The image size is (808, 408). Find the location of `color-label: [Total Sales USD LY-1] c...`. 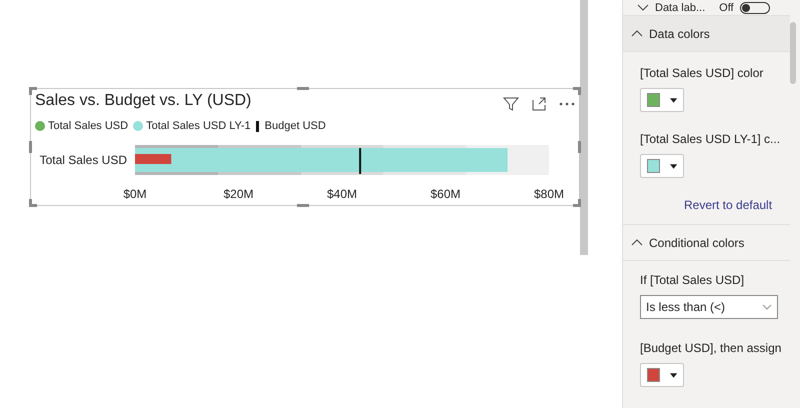

color-label: [Total Sales USD LY-1] c... is located at coordinates (711, 139).